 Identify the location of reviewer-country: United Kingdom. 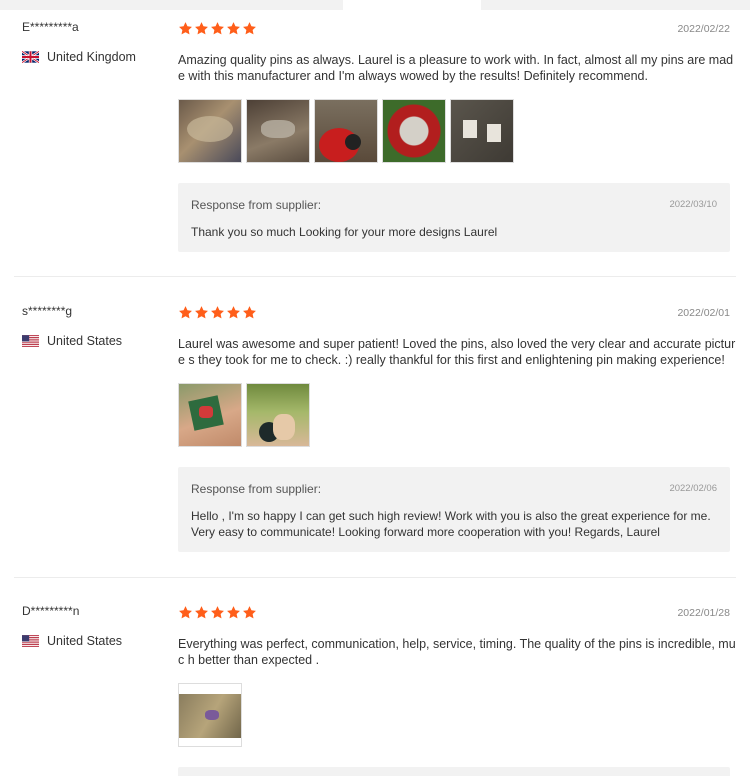
(79, 57).